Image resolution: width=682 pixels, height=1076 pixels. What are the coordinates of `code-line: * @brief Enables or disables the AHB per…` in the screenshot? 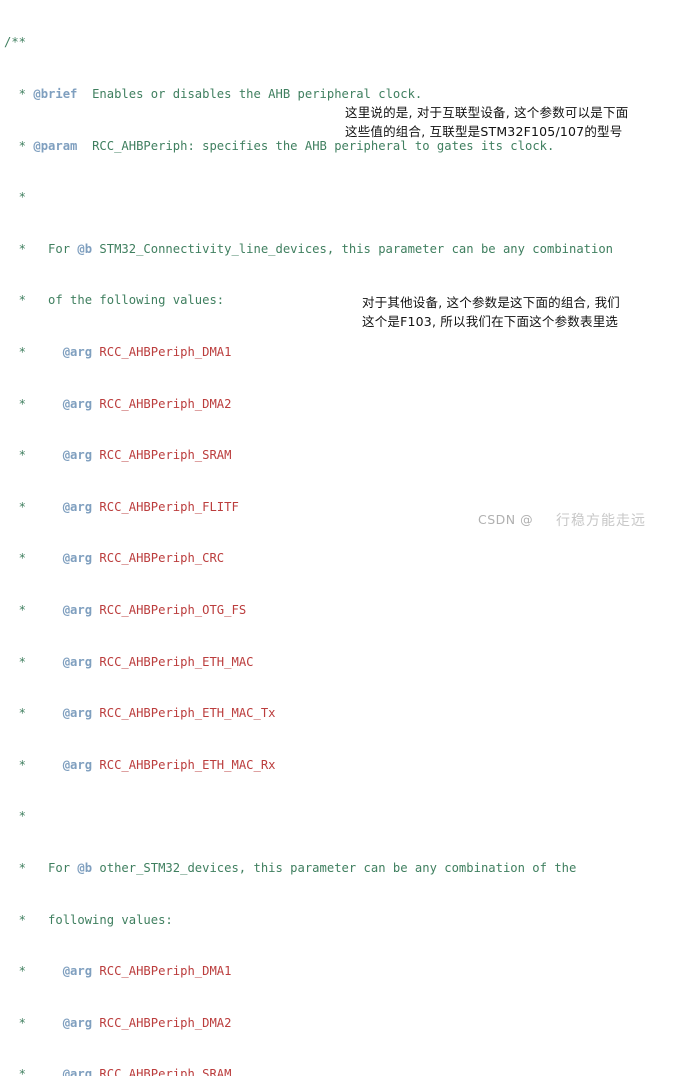 It's located at (213, 94).